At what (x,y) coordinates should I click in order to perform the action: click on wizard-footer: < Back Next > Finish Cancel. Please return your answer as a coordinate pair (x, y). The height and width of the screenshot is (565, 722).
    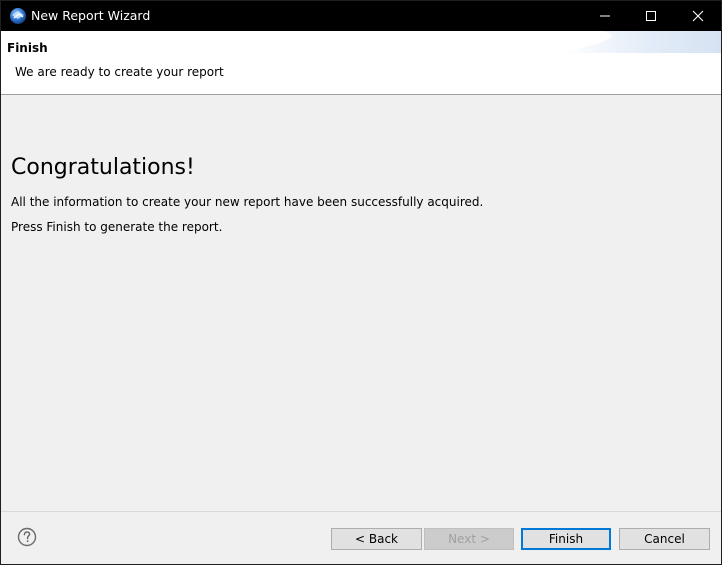
    Looking at the image, I should click on (361, 538).